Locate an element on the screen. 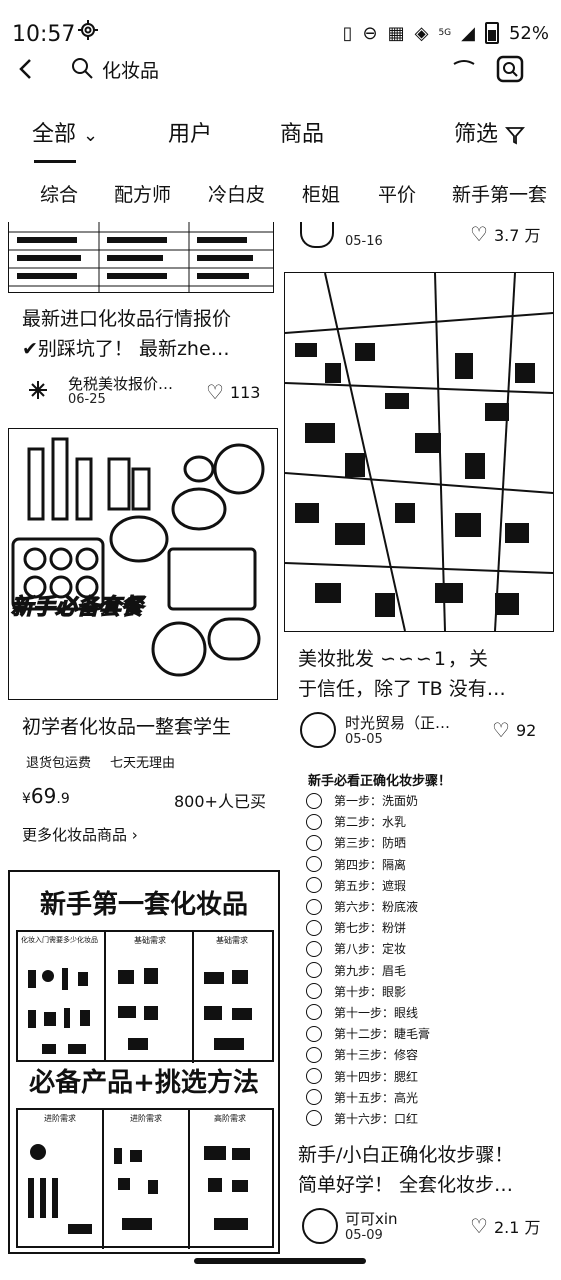 The width and height of the screenshot is (561, 1280). wholesale-store-image is located at coordinates (419, 452).